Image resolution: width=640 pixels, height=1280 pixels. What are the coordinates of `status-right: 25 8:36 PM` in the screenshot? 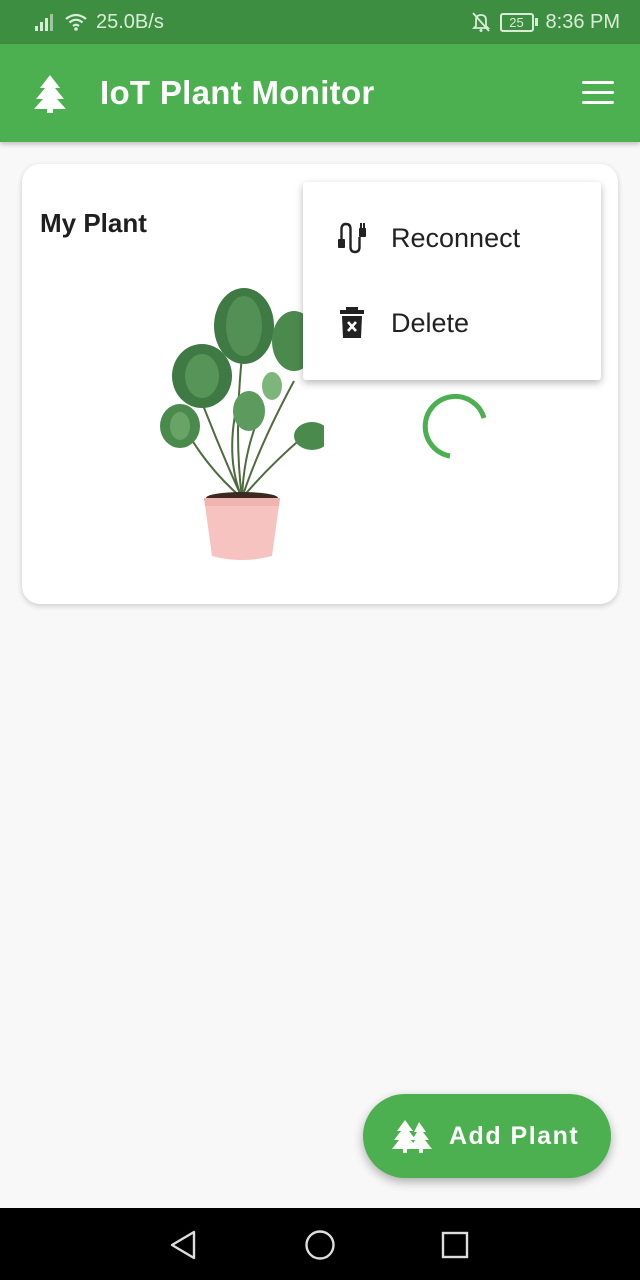 It's located at (545, 22).